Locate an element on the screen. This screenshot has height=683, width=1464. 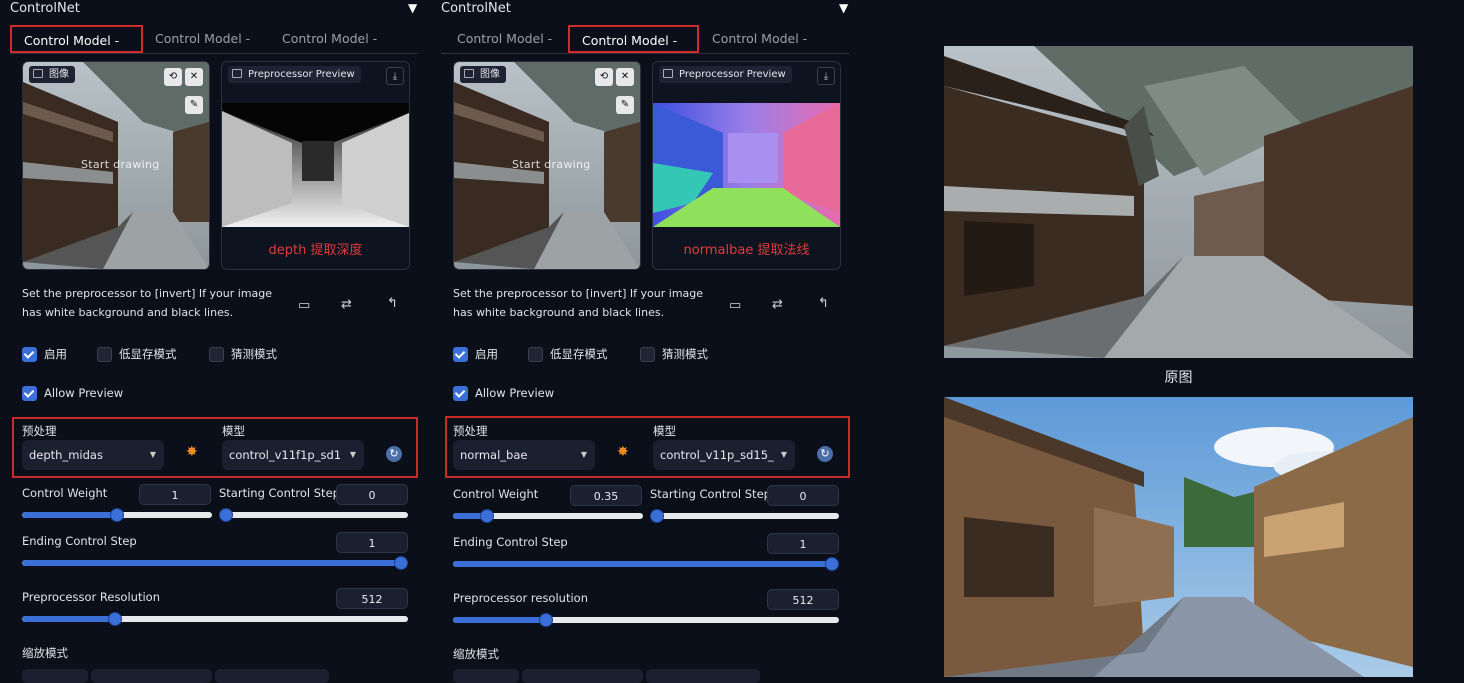
original-caption: 原图 is located at coordinates (1178, 378).